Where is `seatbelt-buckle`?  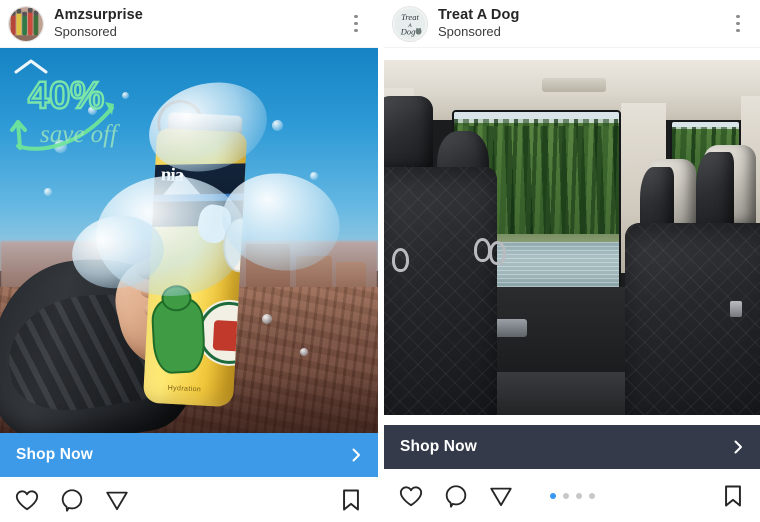
seatbelt-buckle is located at coordinates (735, 309).